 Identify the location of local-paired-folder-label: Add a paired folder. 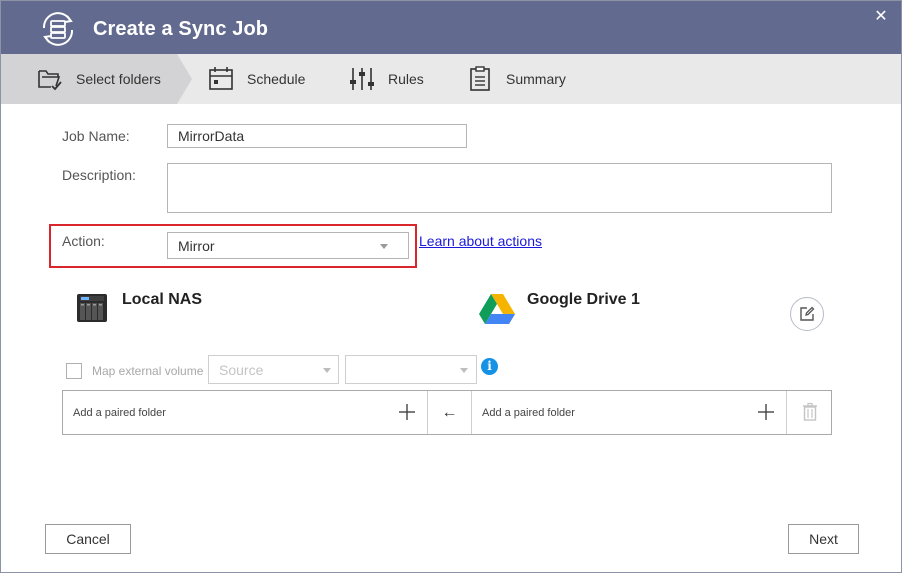
(119, 412).